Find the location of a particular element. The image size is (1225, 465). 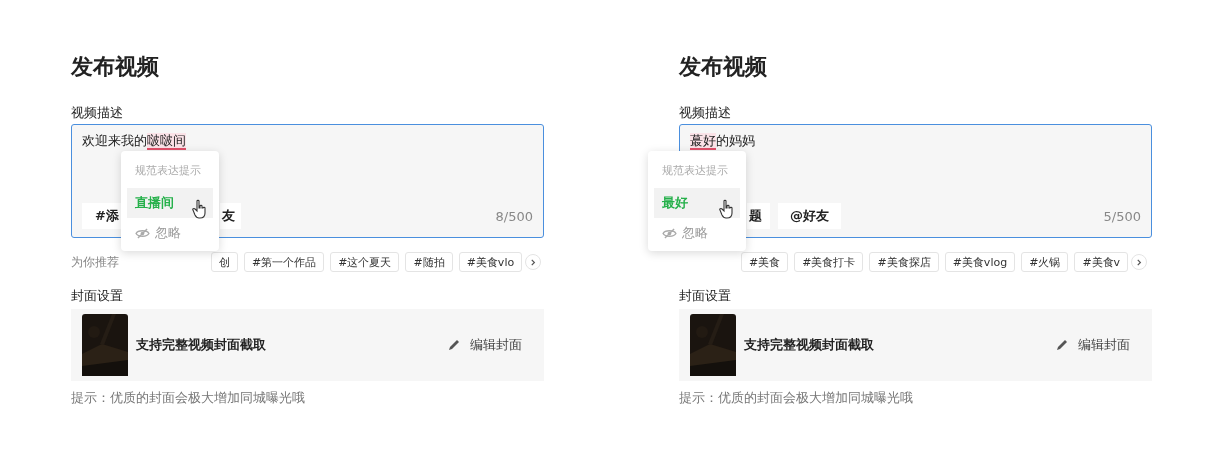

topic-tag: #这个夏天 is located at coordinates (365, 262).